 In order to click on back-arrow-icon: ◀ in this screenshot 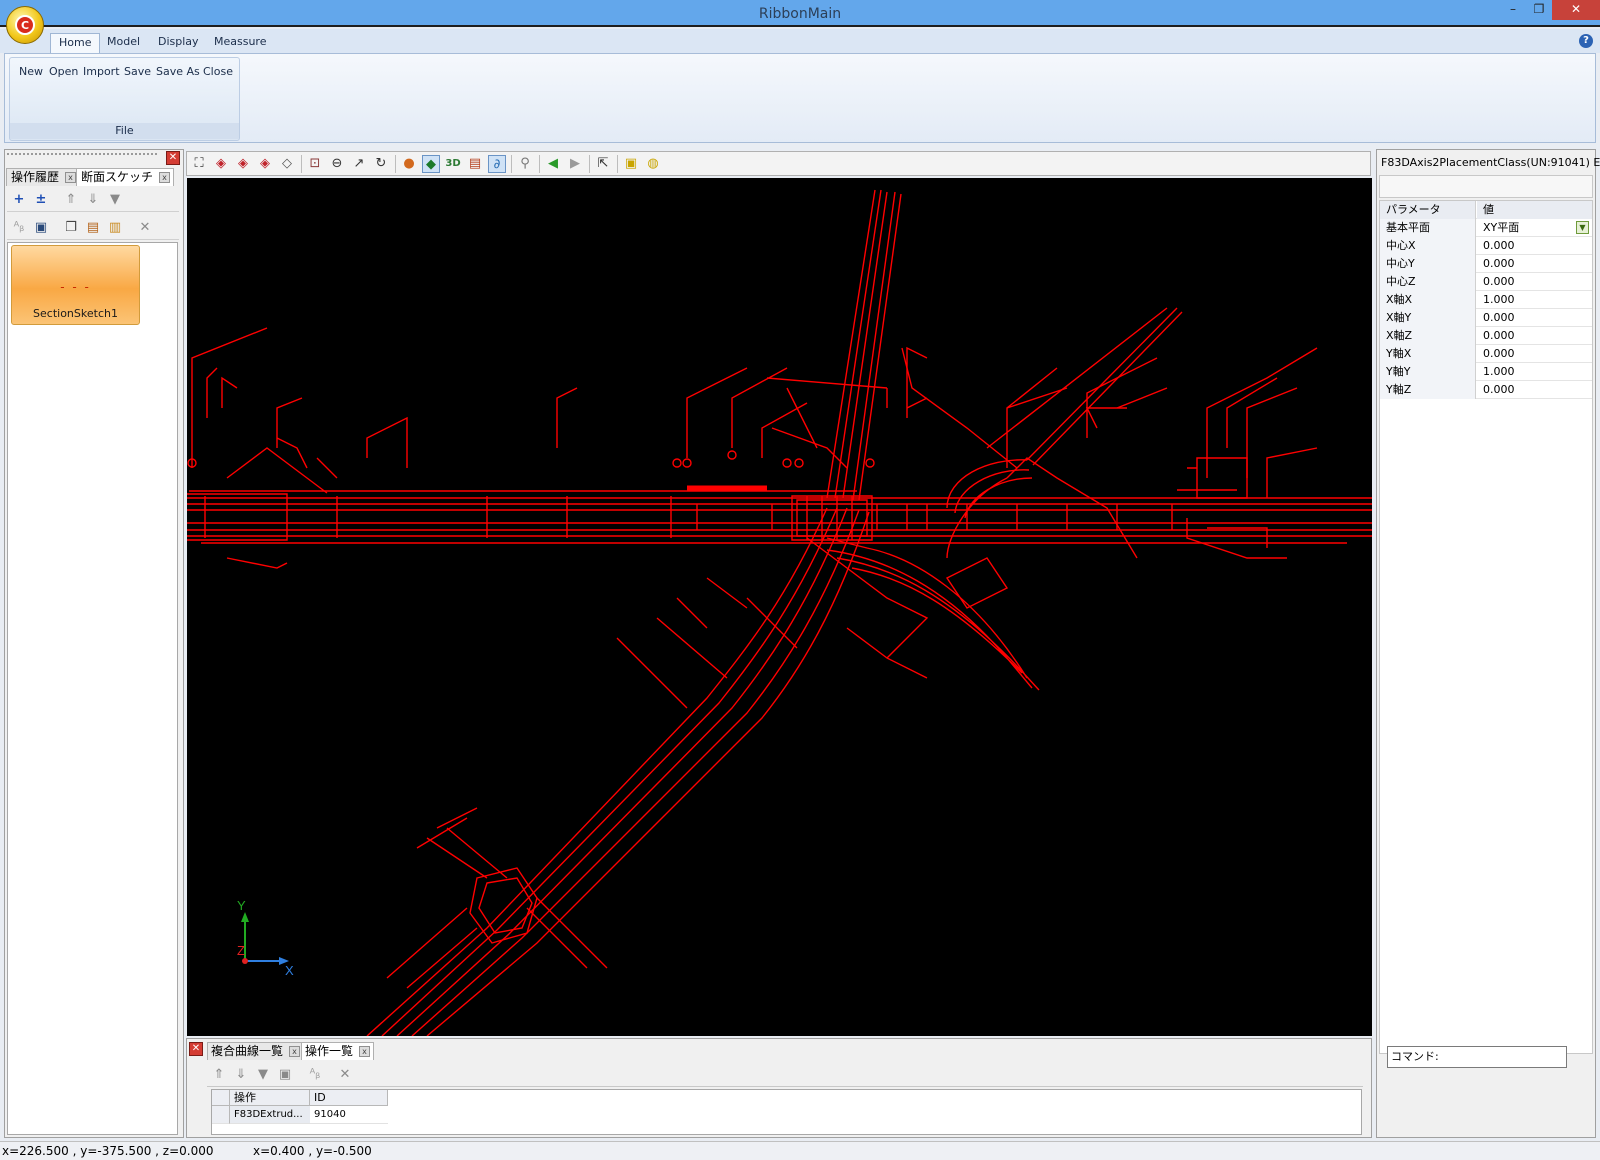, I will do `click(553, 164)`.